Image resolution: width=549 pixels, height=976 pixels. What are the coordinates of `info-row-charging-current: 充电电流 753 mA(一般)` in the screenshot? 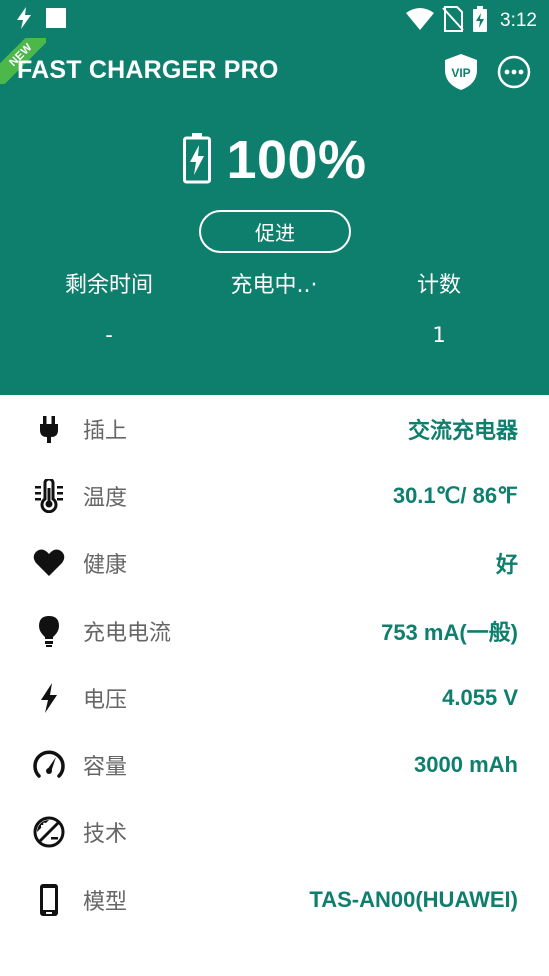 It's located at (274, 630).